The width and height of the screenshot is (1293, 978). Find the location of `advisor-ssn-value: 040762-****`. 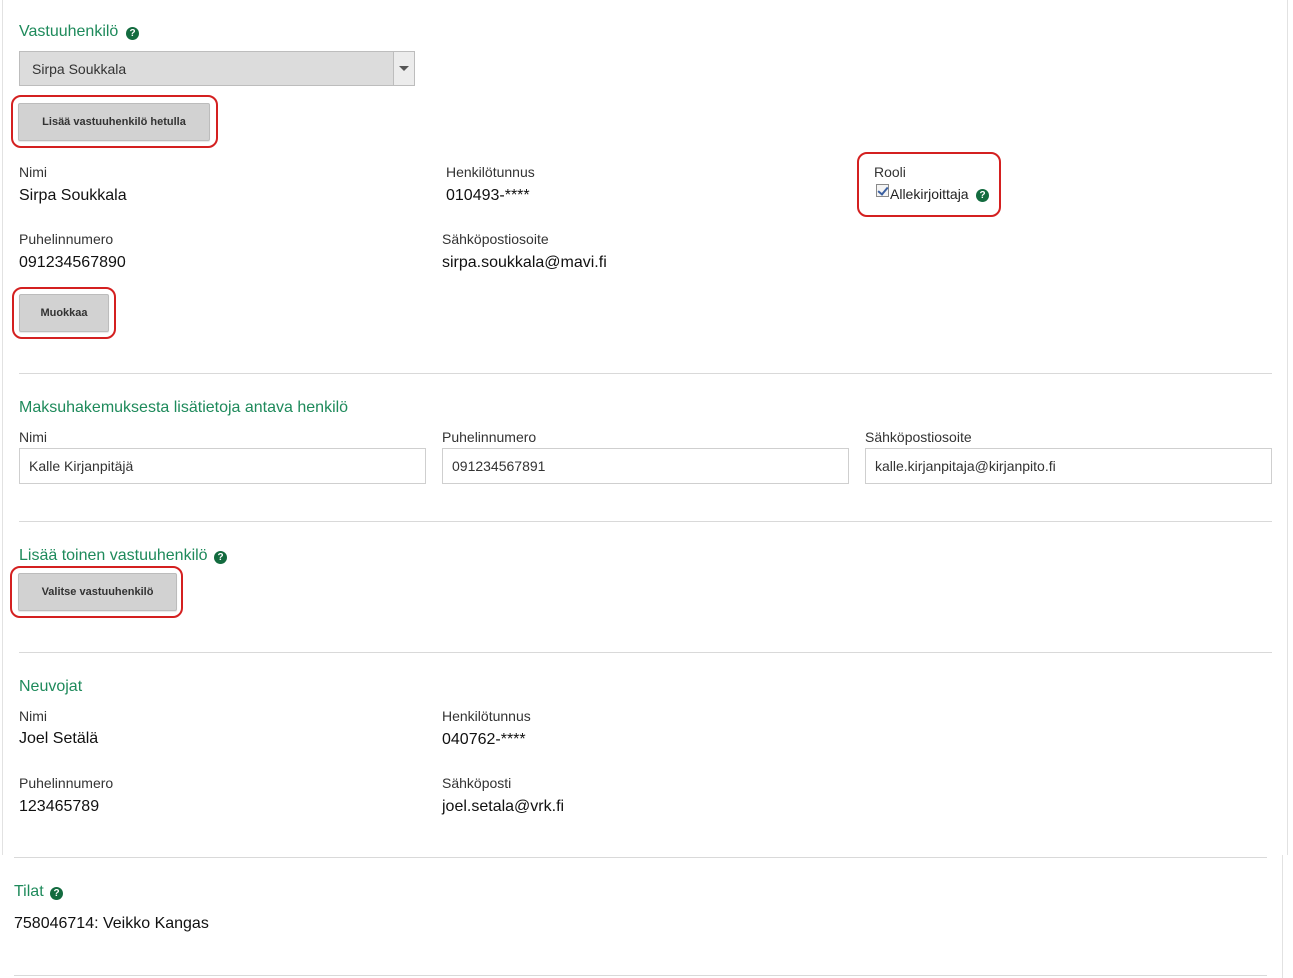

advisor-ssn-value: 040762-**** is located at coordinates (484, 739).